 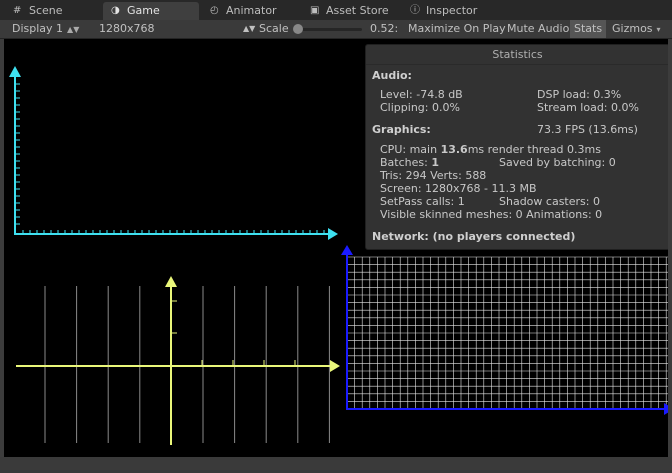 I want to click on asset-store-icon: ▣, so click(x=315, y=10).